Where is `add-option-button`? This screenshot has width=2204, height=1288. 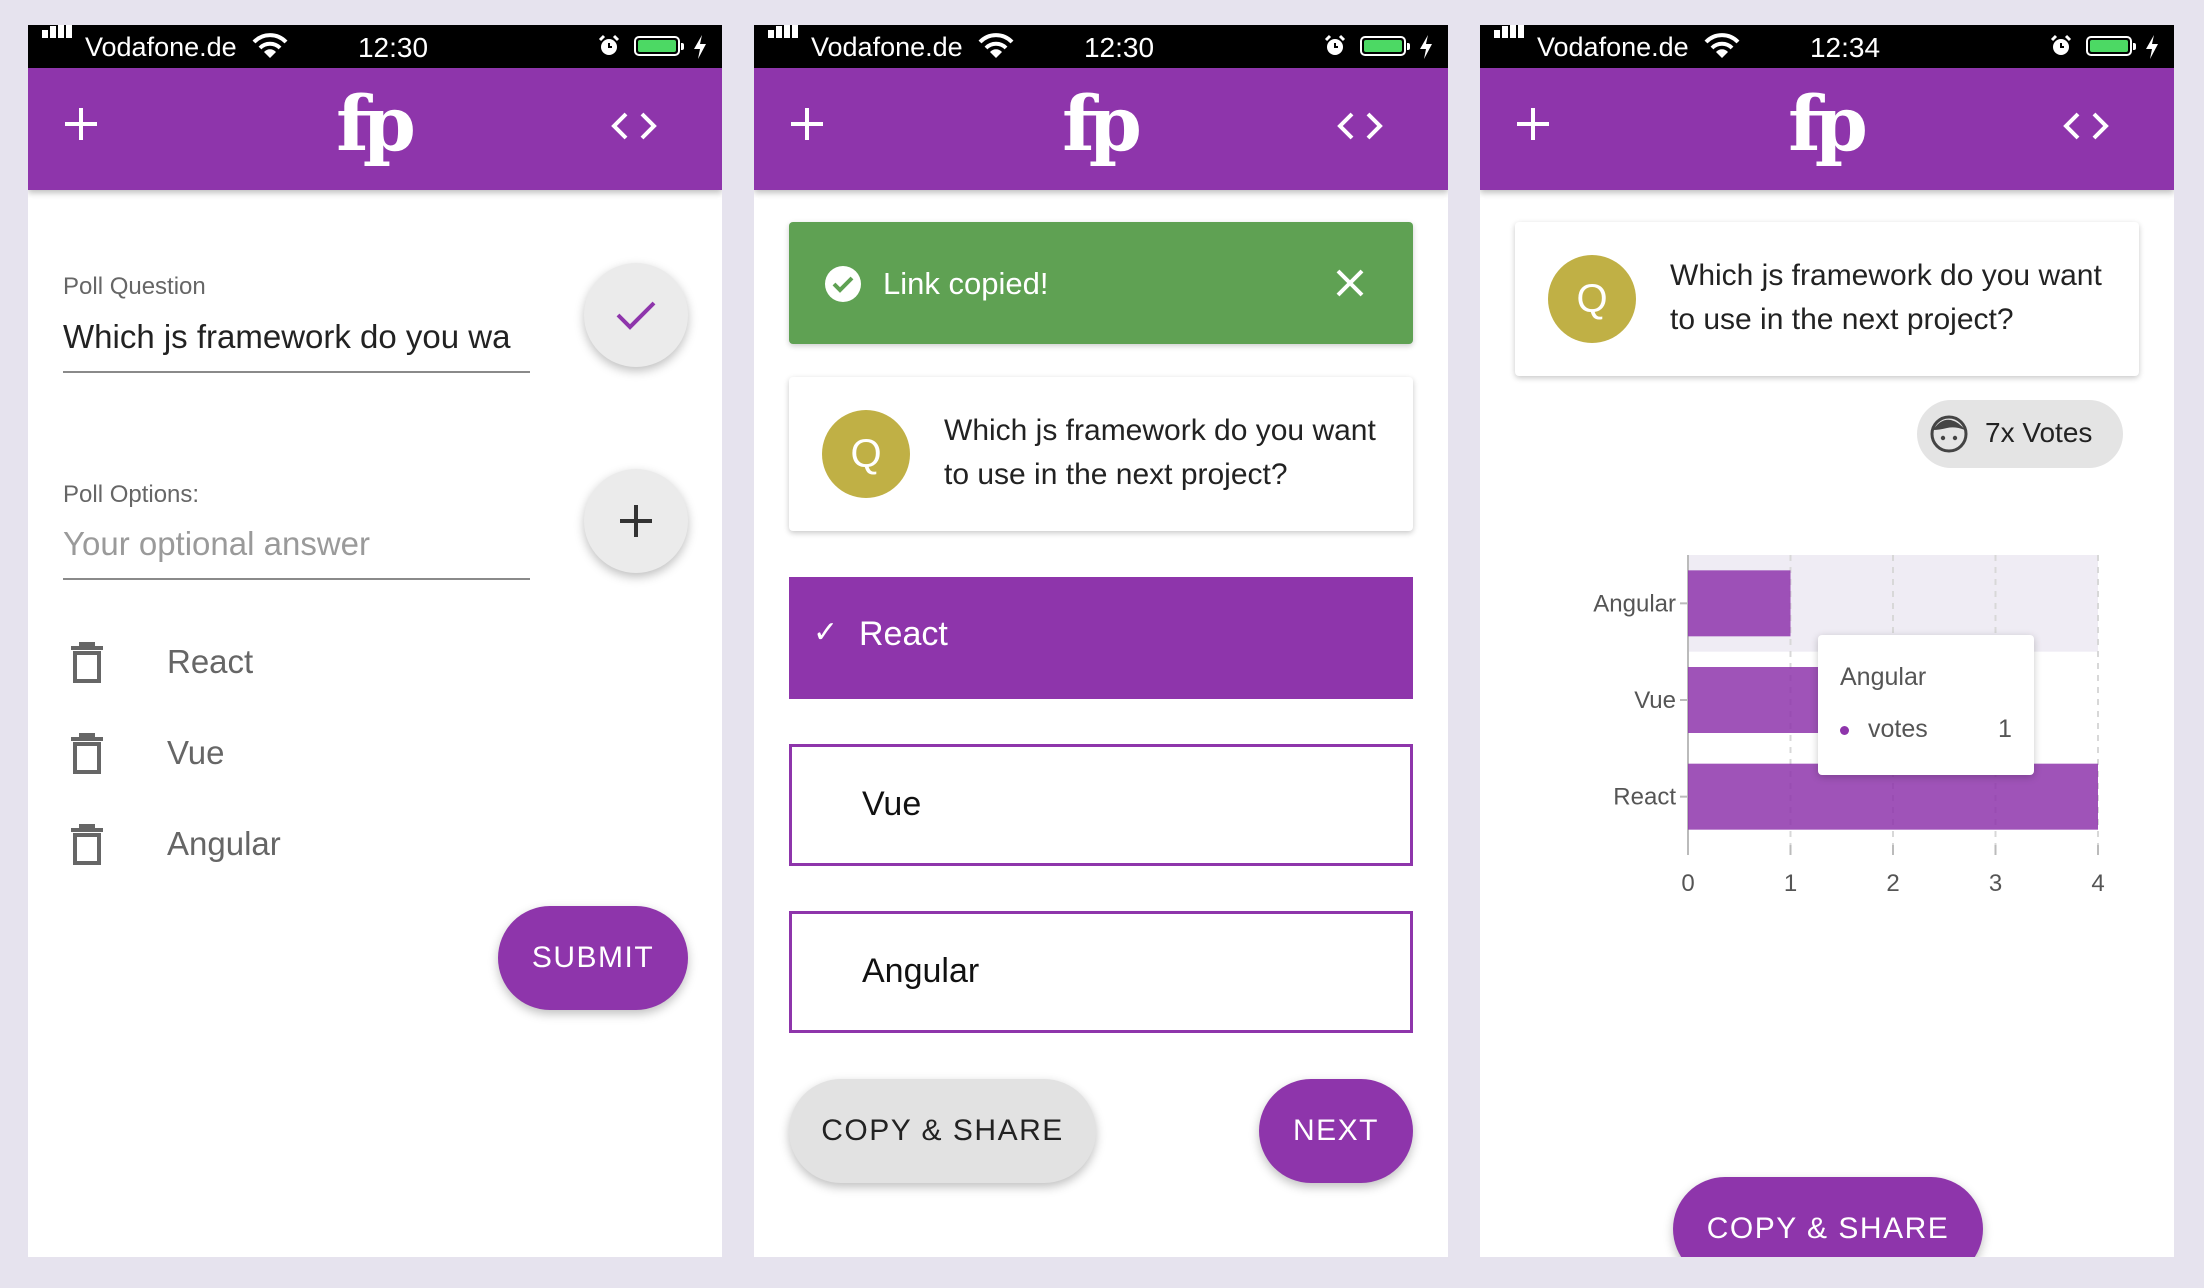 add-option-button is located at coordinates (636, 521).